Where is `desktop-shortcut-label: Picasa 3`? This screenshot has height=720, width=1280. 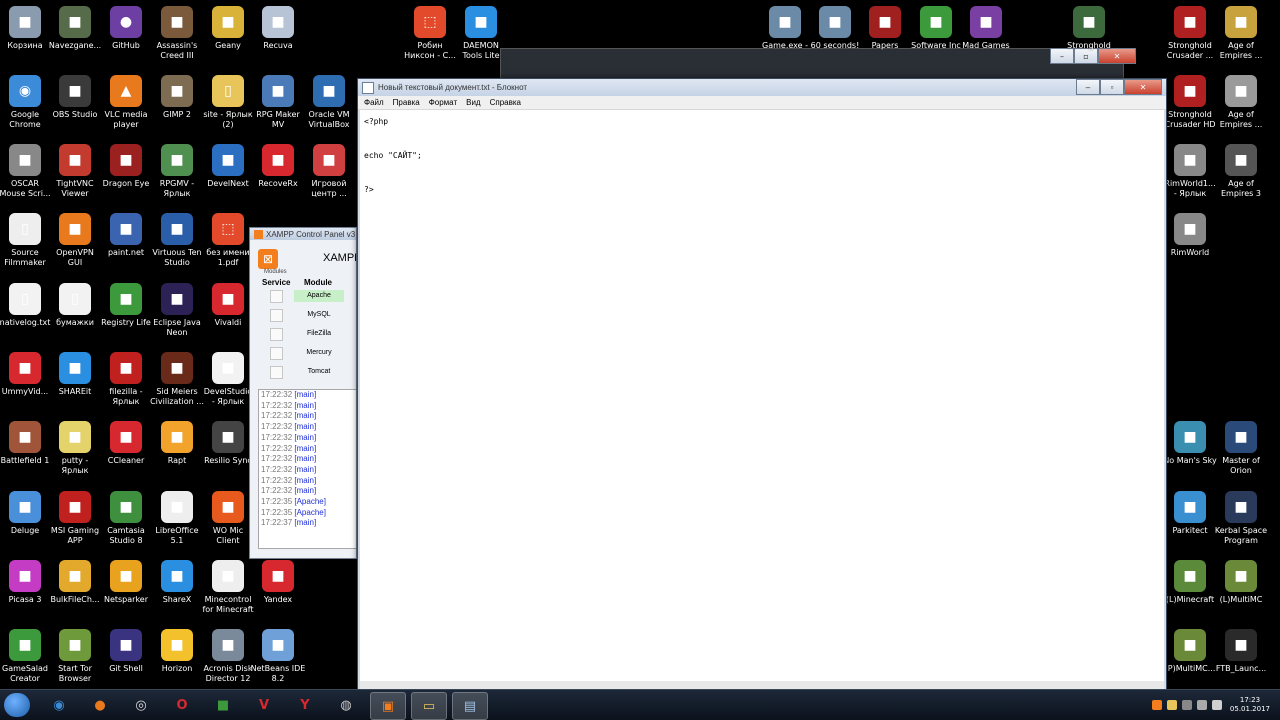 desktop-shortcut-label: Picasa 3 is located at coordinates (25, 599).